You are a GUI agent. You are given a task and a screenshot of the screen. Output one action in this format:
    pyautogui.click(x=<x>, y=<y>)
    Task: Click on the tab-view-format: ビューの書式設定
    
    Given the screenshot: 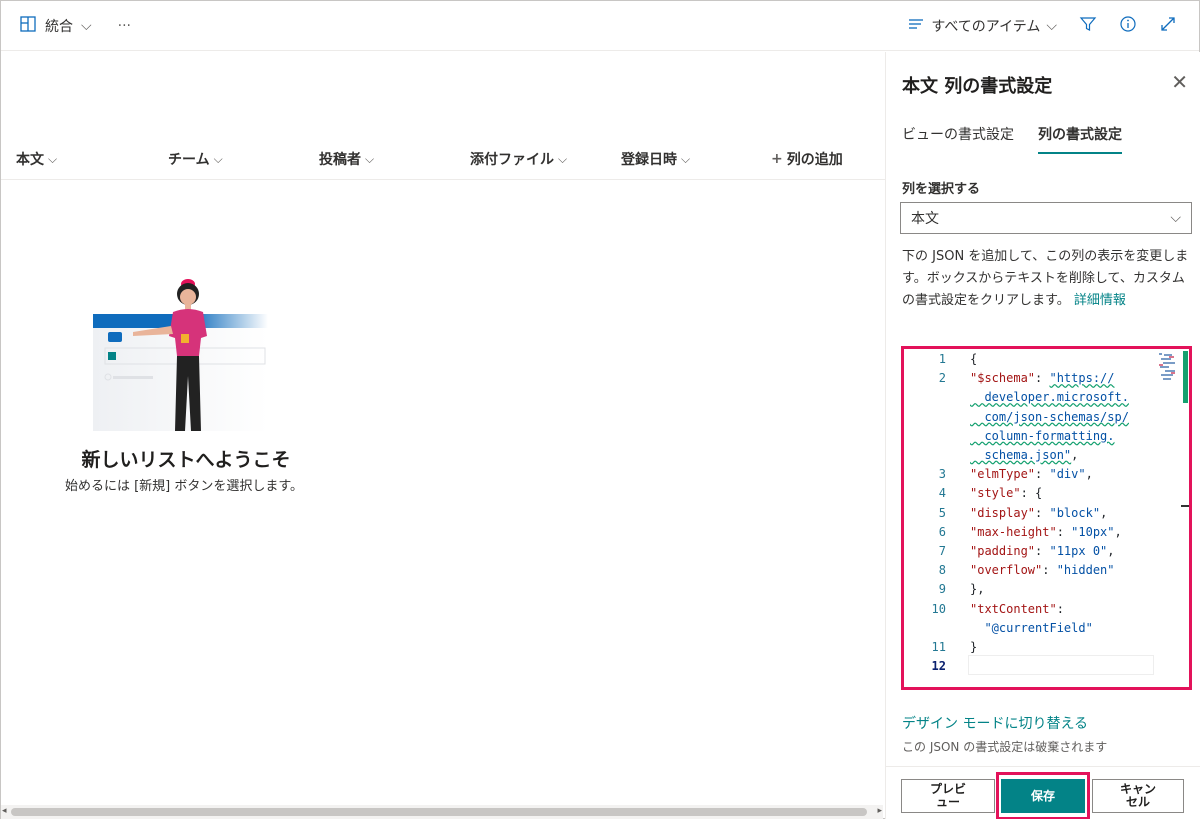 What is the action you would take?
    pyautogui.click(x=958, y=139)
    